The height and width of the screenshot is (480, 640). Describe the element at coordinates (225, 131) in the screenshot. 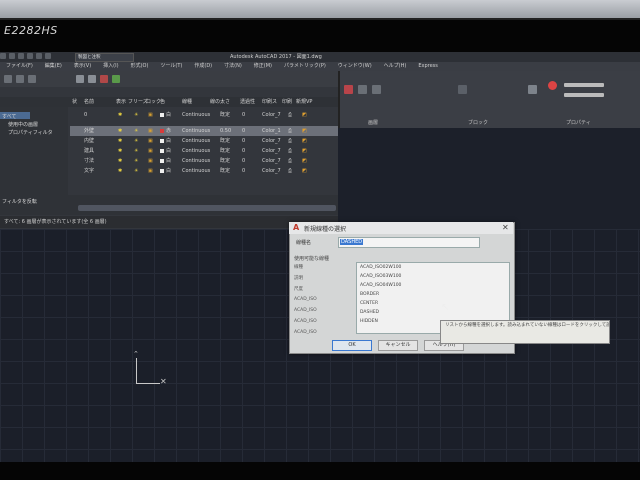

I see `layer-lineweight: 0.50` at that location.